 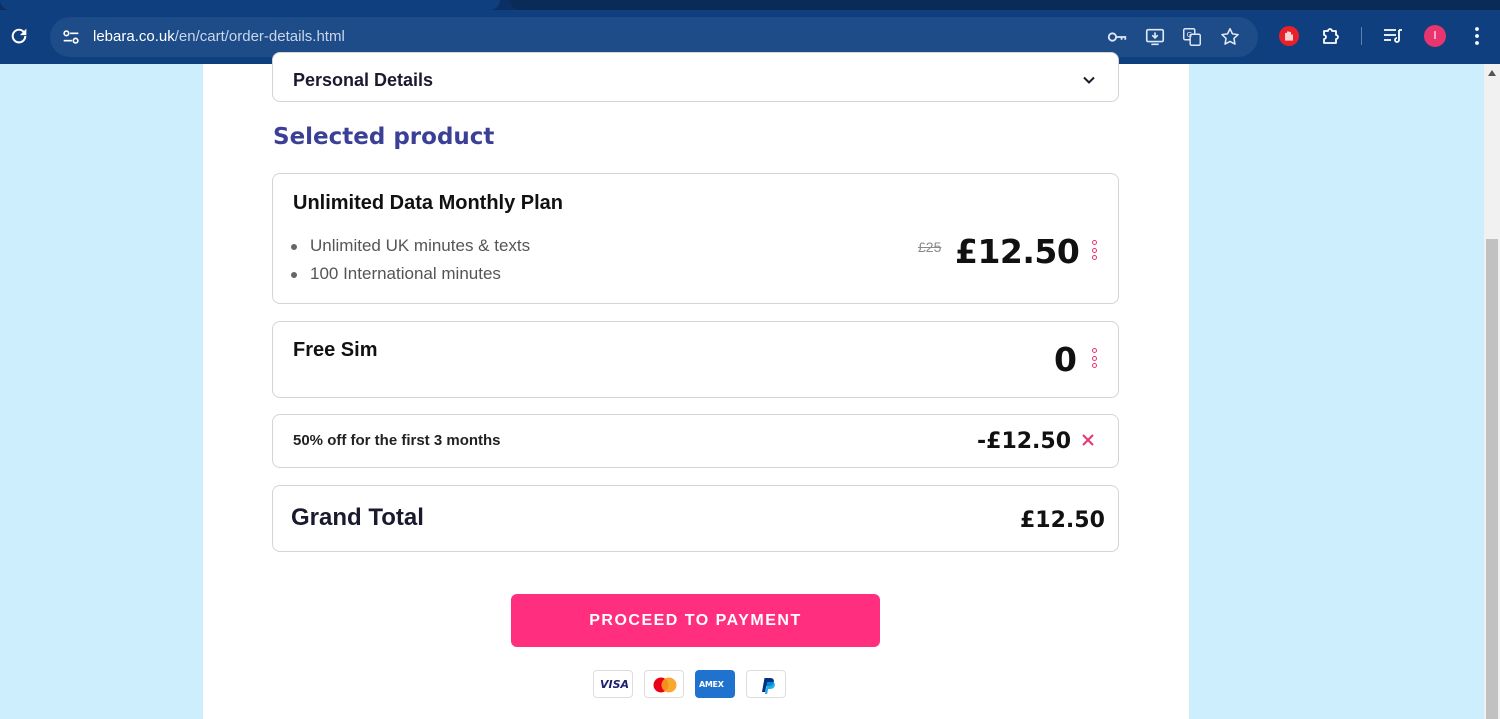 I want to click on extension-stop-icon, so click(x=1289, y=36).